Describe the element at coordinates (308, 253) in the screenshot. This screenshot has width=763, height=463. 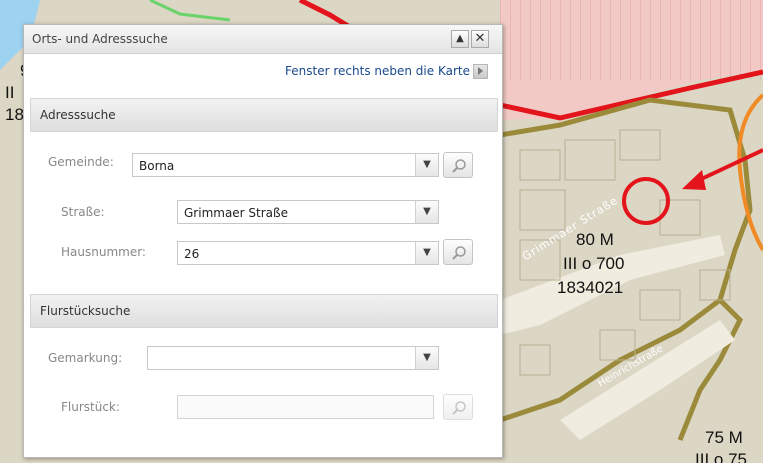
I see `hausnummer-select: 26 ▼` at that location.